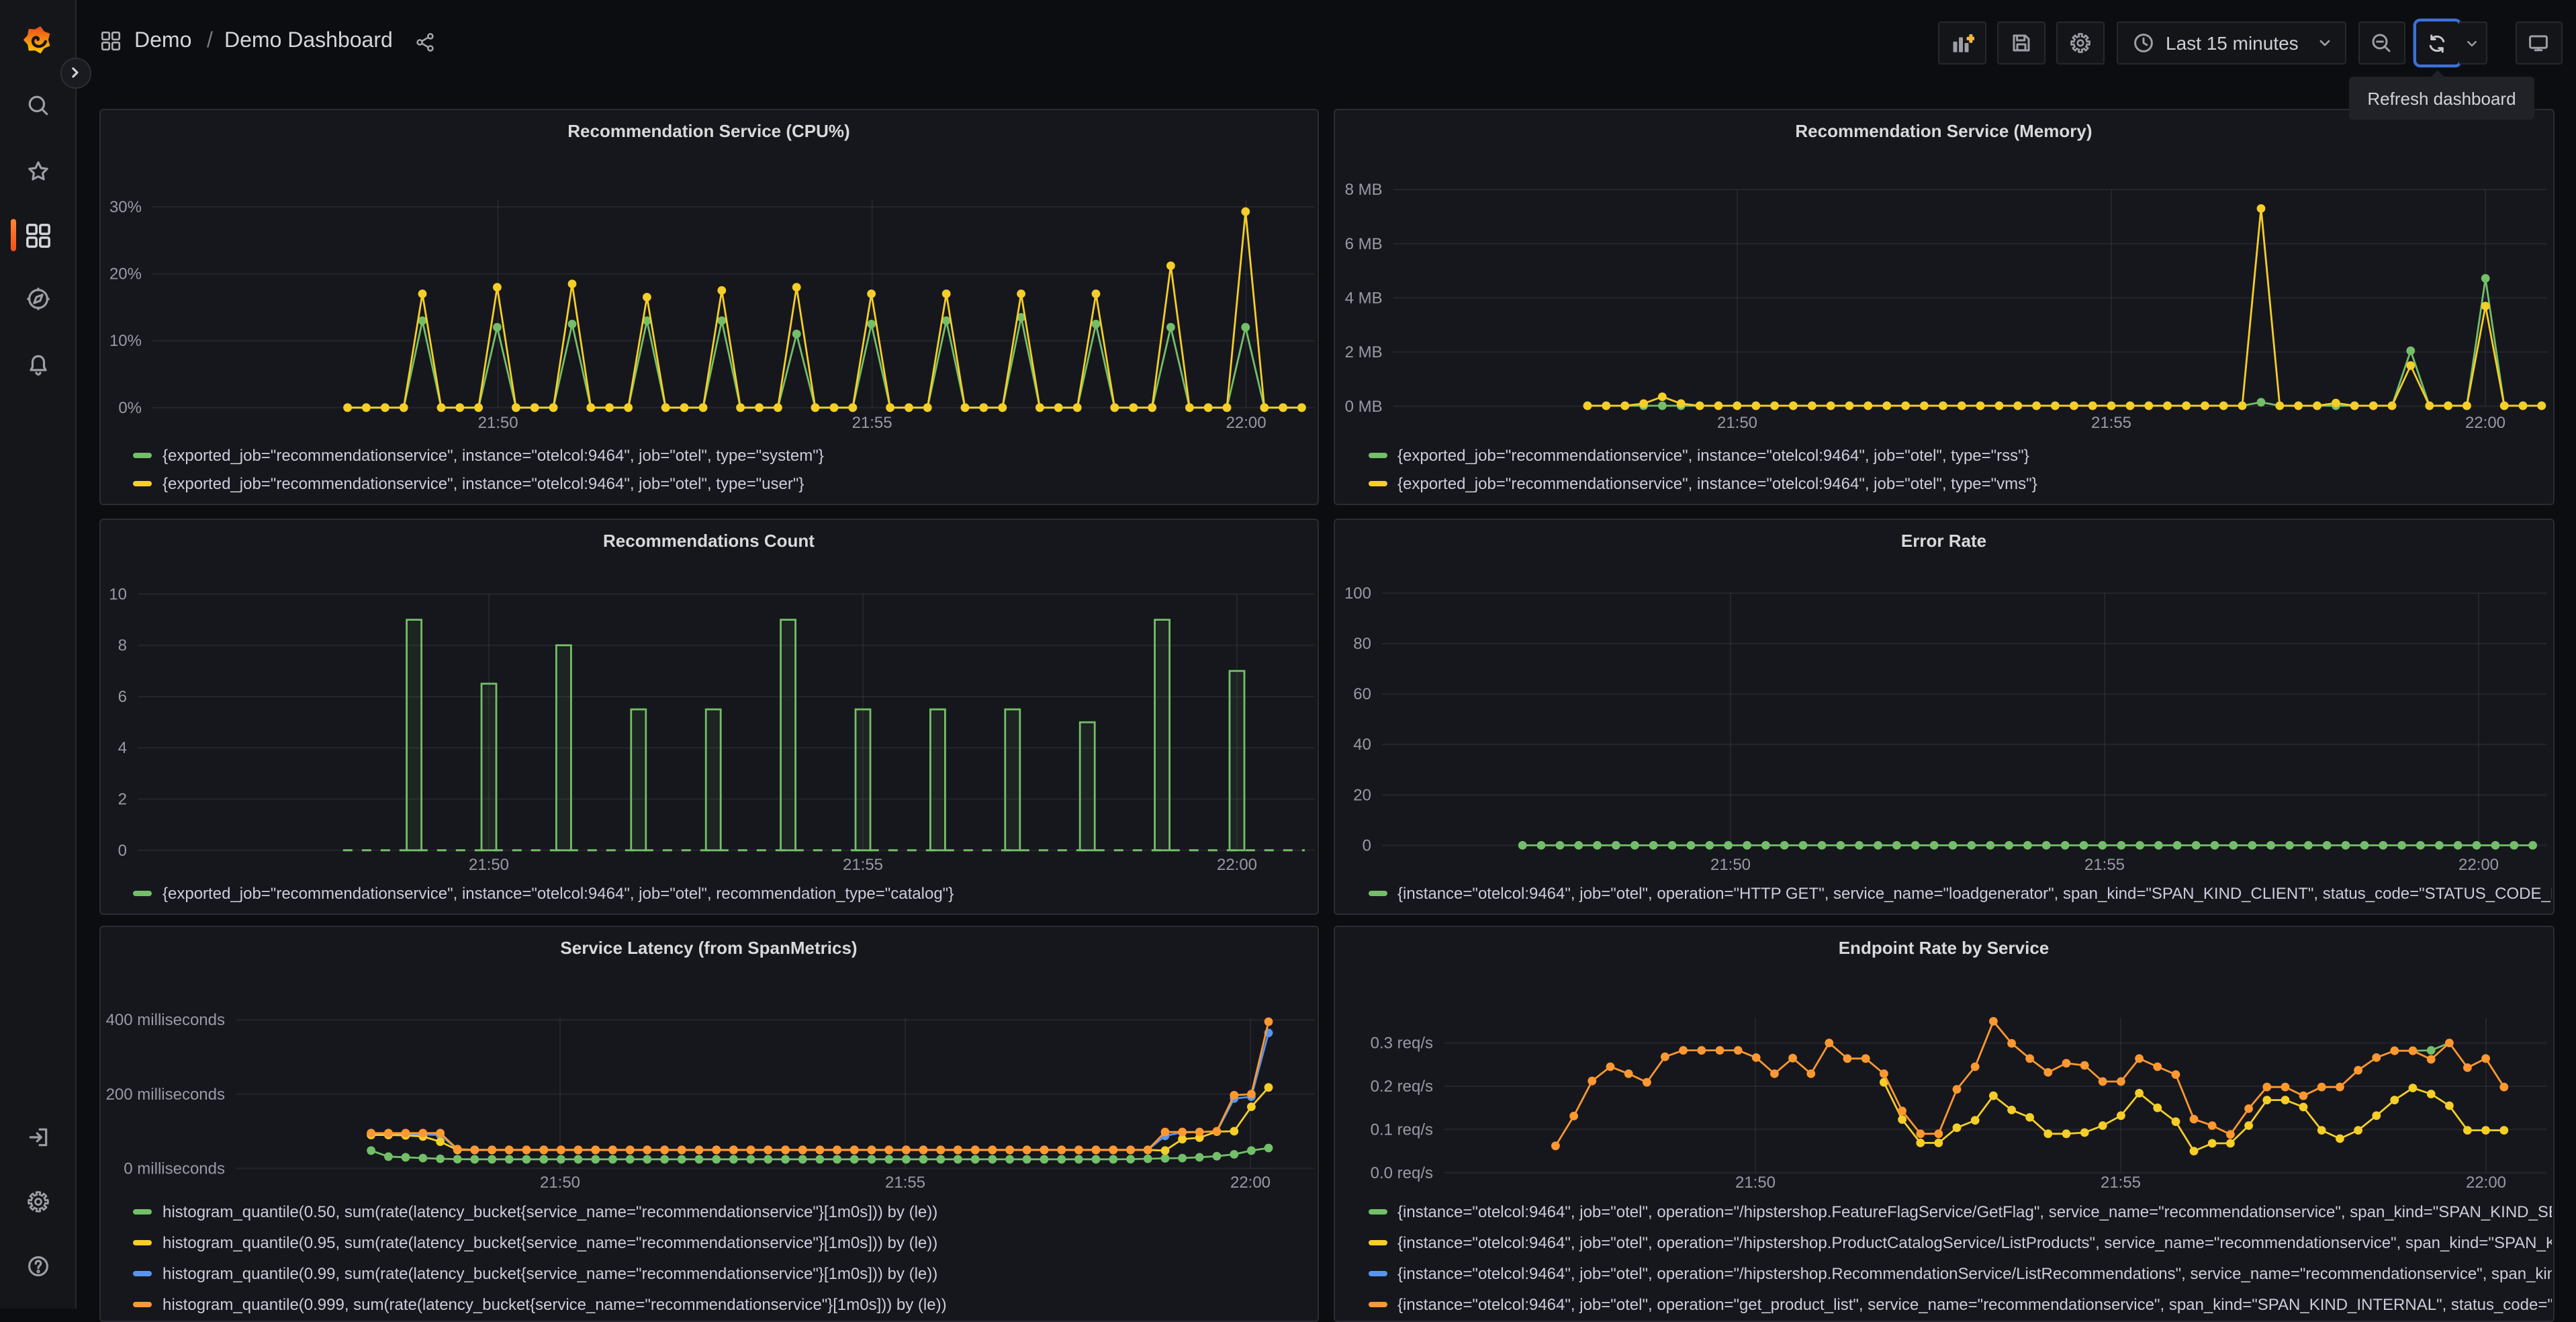 This screenshot has height=1322, width=2576. What do you see at coordinates (1364, 297) in the screenshot?
I see `svg-text: 4 MB` at bounding box center [1364, 297].